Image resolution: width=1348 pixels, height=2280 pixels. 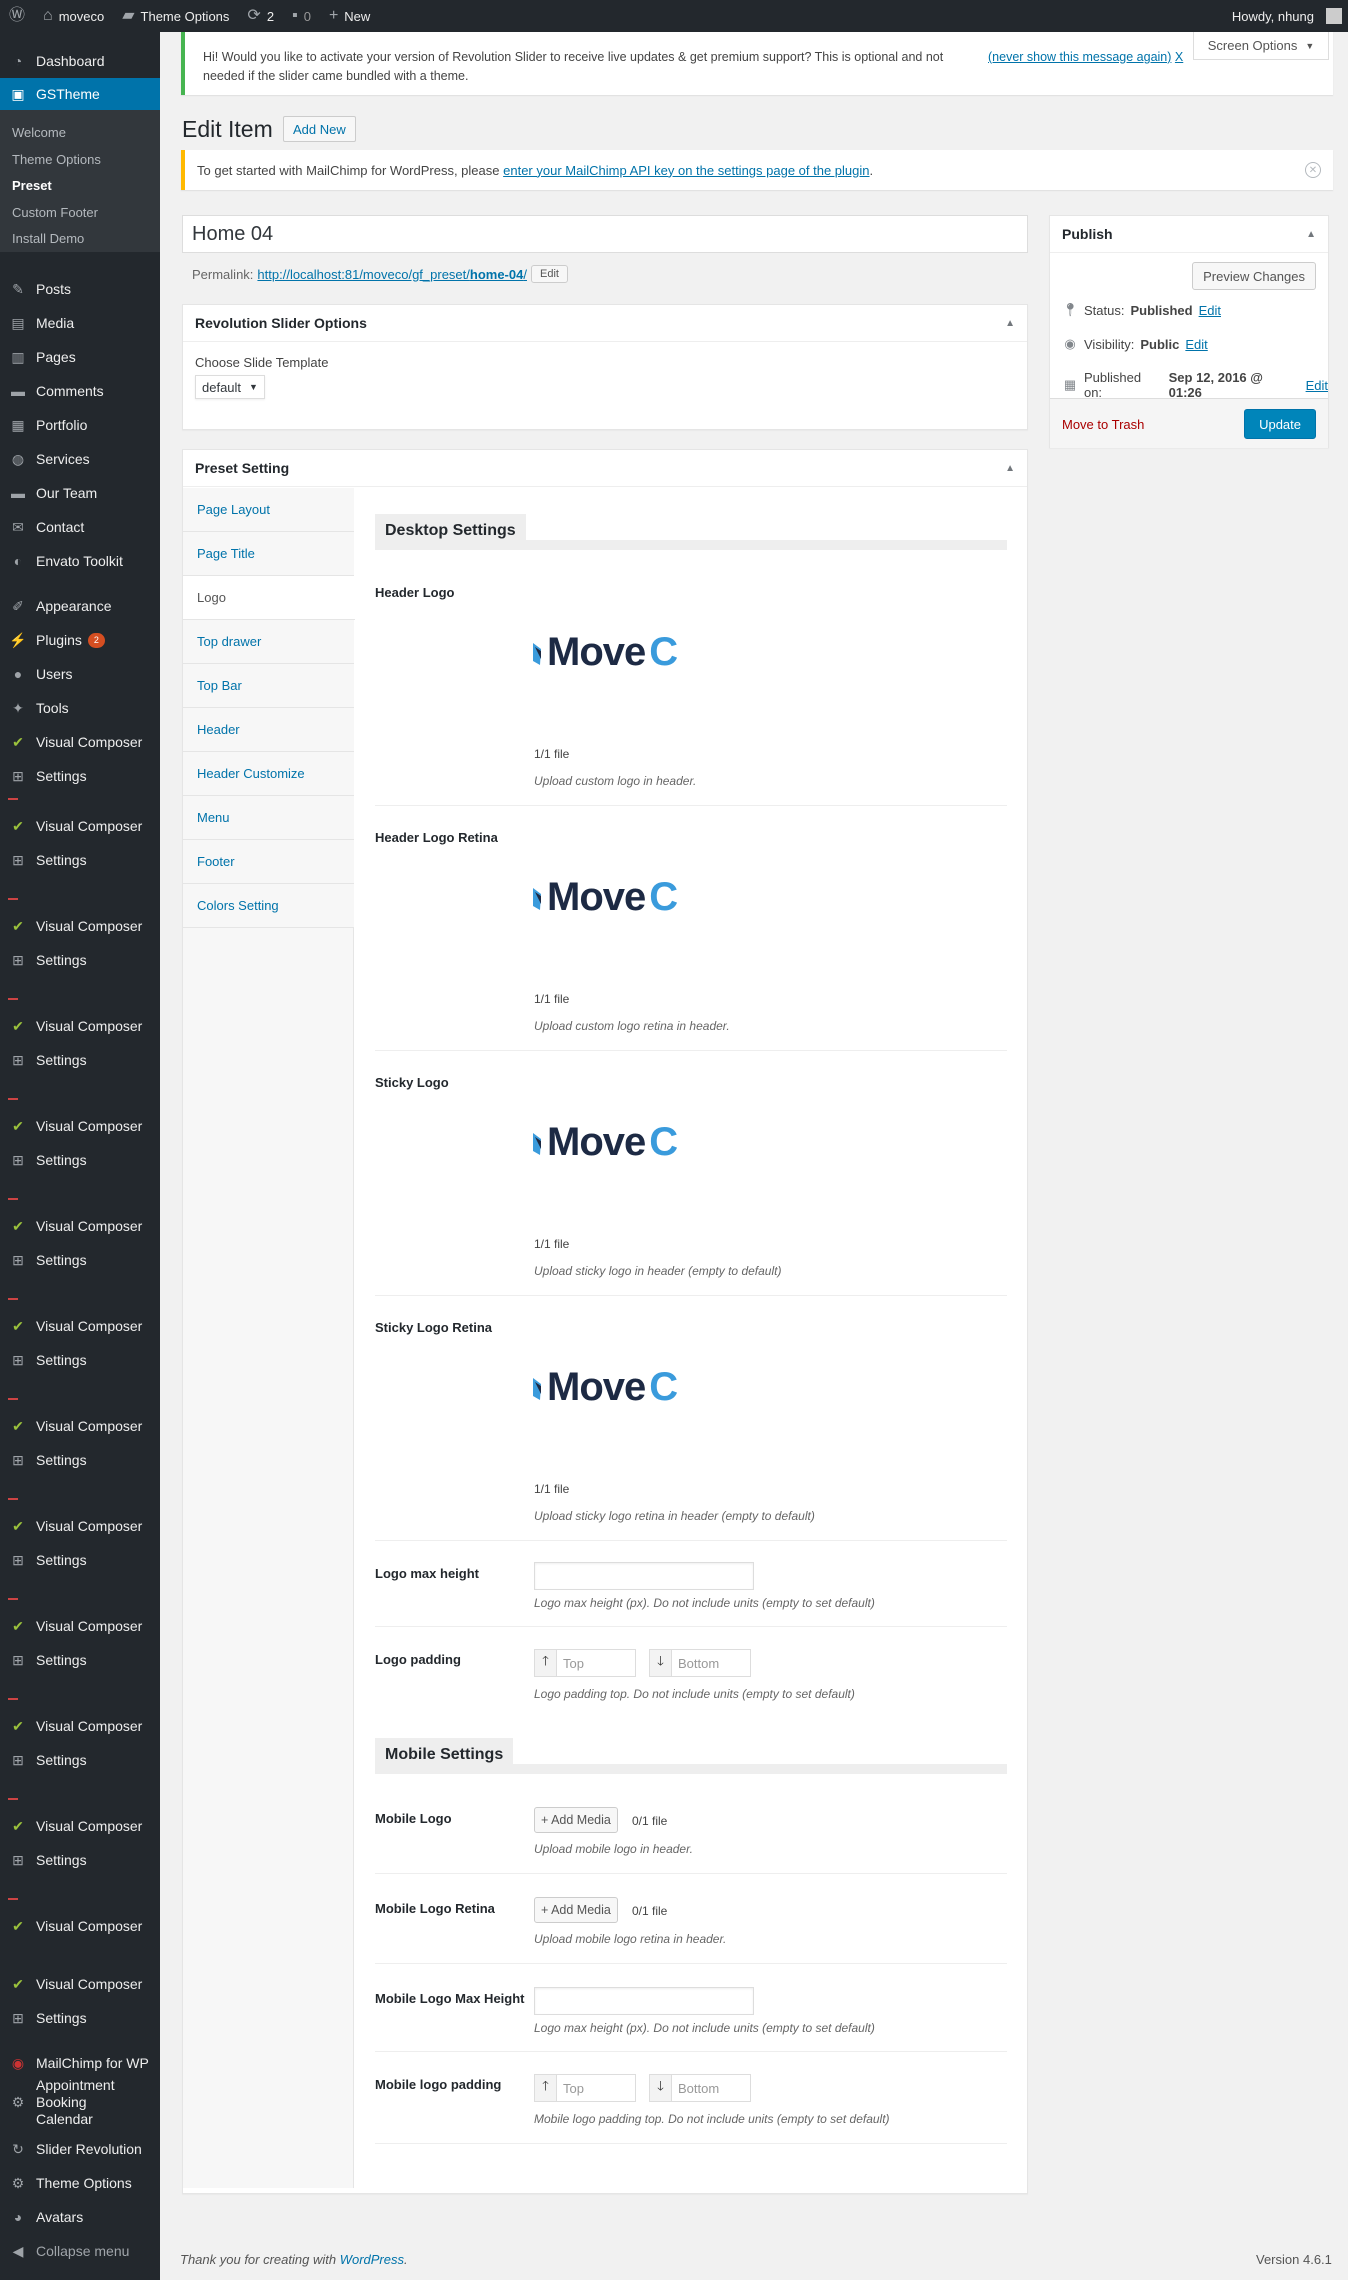 I want to click on menu-tools: ✦ Tools, so click(x=80, y=708).